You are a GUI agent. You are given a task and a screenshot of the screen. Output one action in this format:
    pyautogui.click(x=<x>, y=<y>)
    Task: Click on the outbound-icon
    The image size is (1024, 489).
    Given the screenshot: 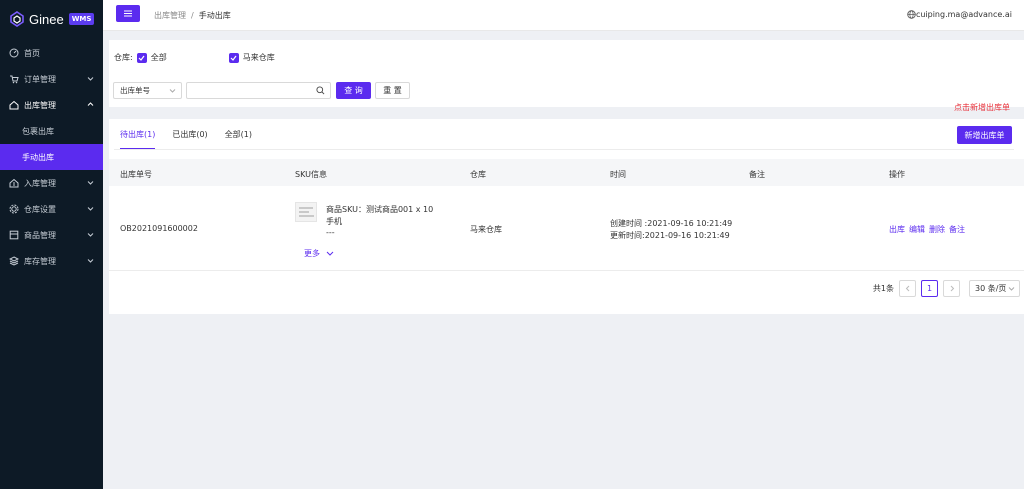 What is the action you would take?
    pyautogui.click(x=14, y=105)
    